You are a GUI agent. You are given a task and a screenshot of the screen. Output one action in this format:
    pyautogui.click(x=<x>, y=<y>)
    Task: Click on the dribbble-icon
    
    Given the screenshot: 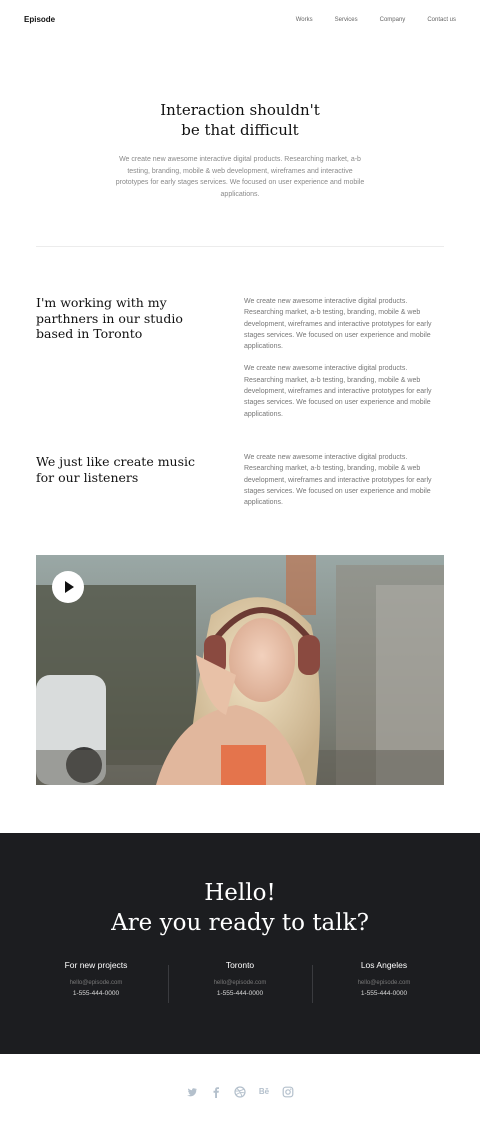 What is the action you would take?
    pyautogui.click(x=240, y=1092)
    